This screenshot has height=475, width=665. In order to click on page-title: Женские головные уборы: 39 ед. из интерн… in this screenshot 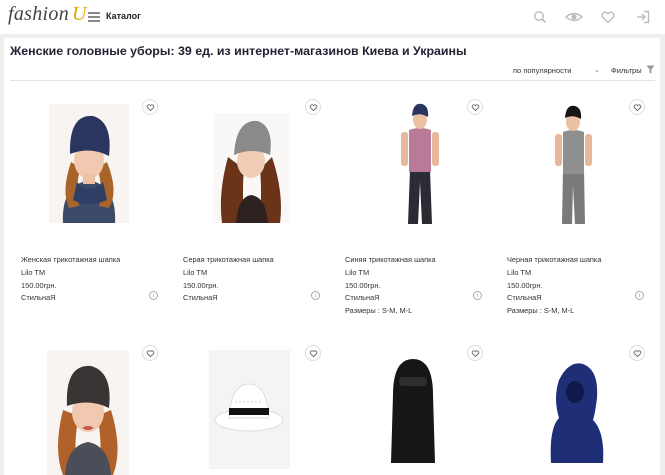, I will do `click(238, 51)`.